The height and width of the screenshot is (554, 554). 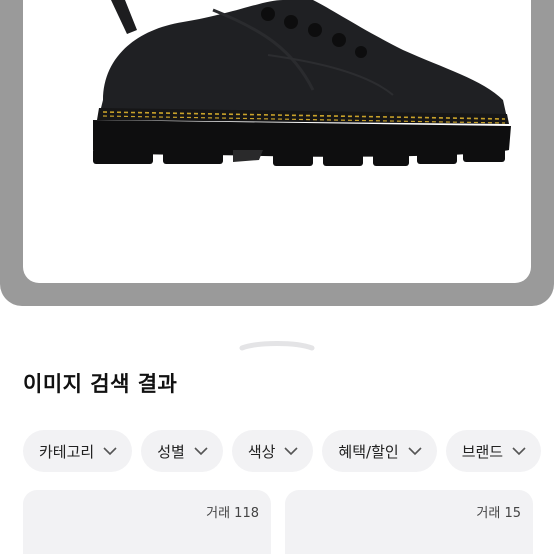 I want to click on page-title: 이미지 검색 결과, so click(x=100, y=384).